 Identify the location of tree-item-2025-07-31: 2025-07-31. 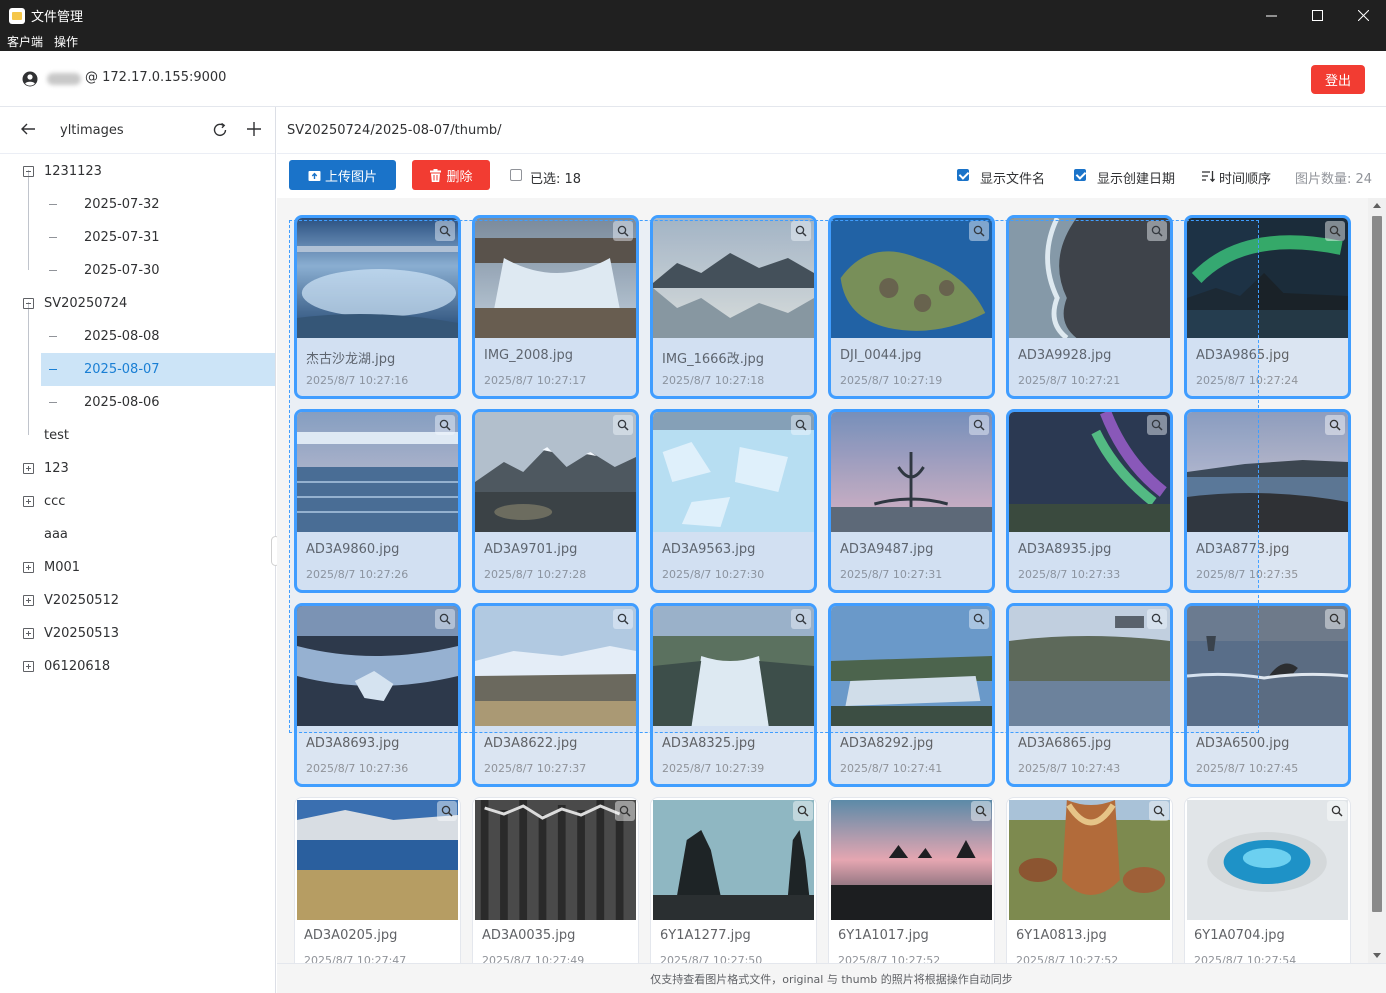
(137, 237).